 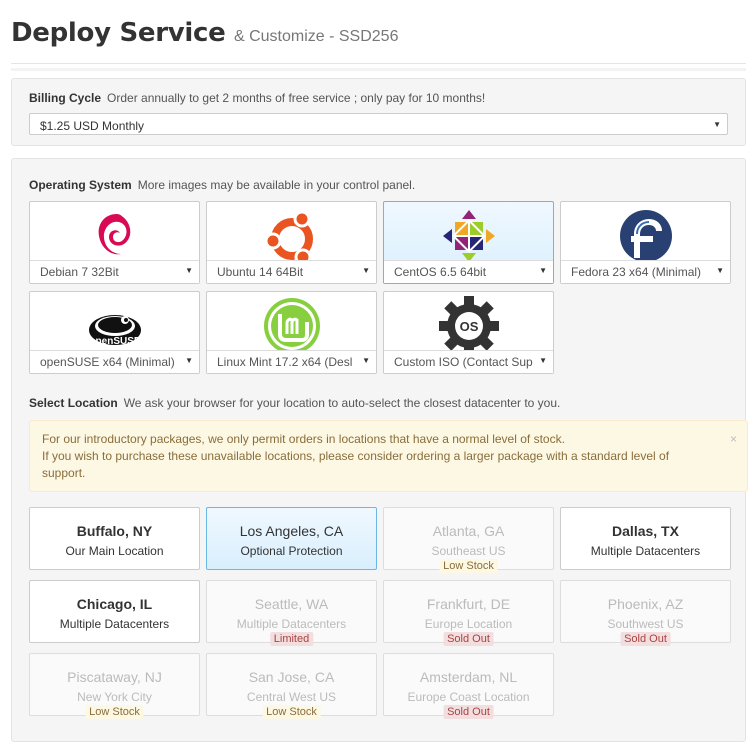 What do you see at coordinates (733, 439) in the screenshot?
I see `close-icon: ×` at bounding box center [733, 439].